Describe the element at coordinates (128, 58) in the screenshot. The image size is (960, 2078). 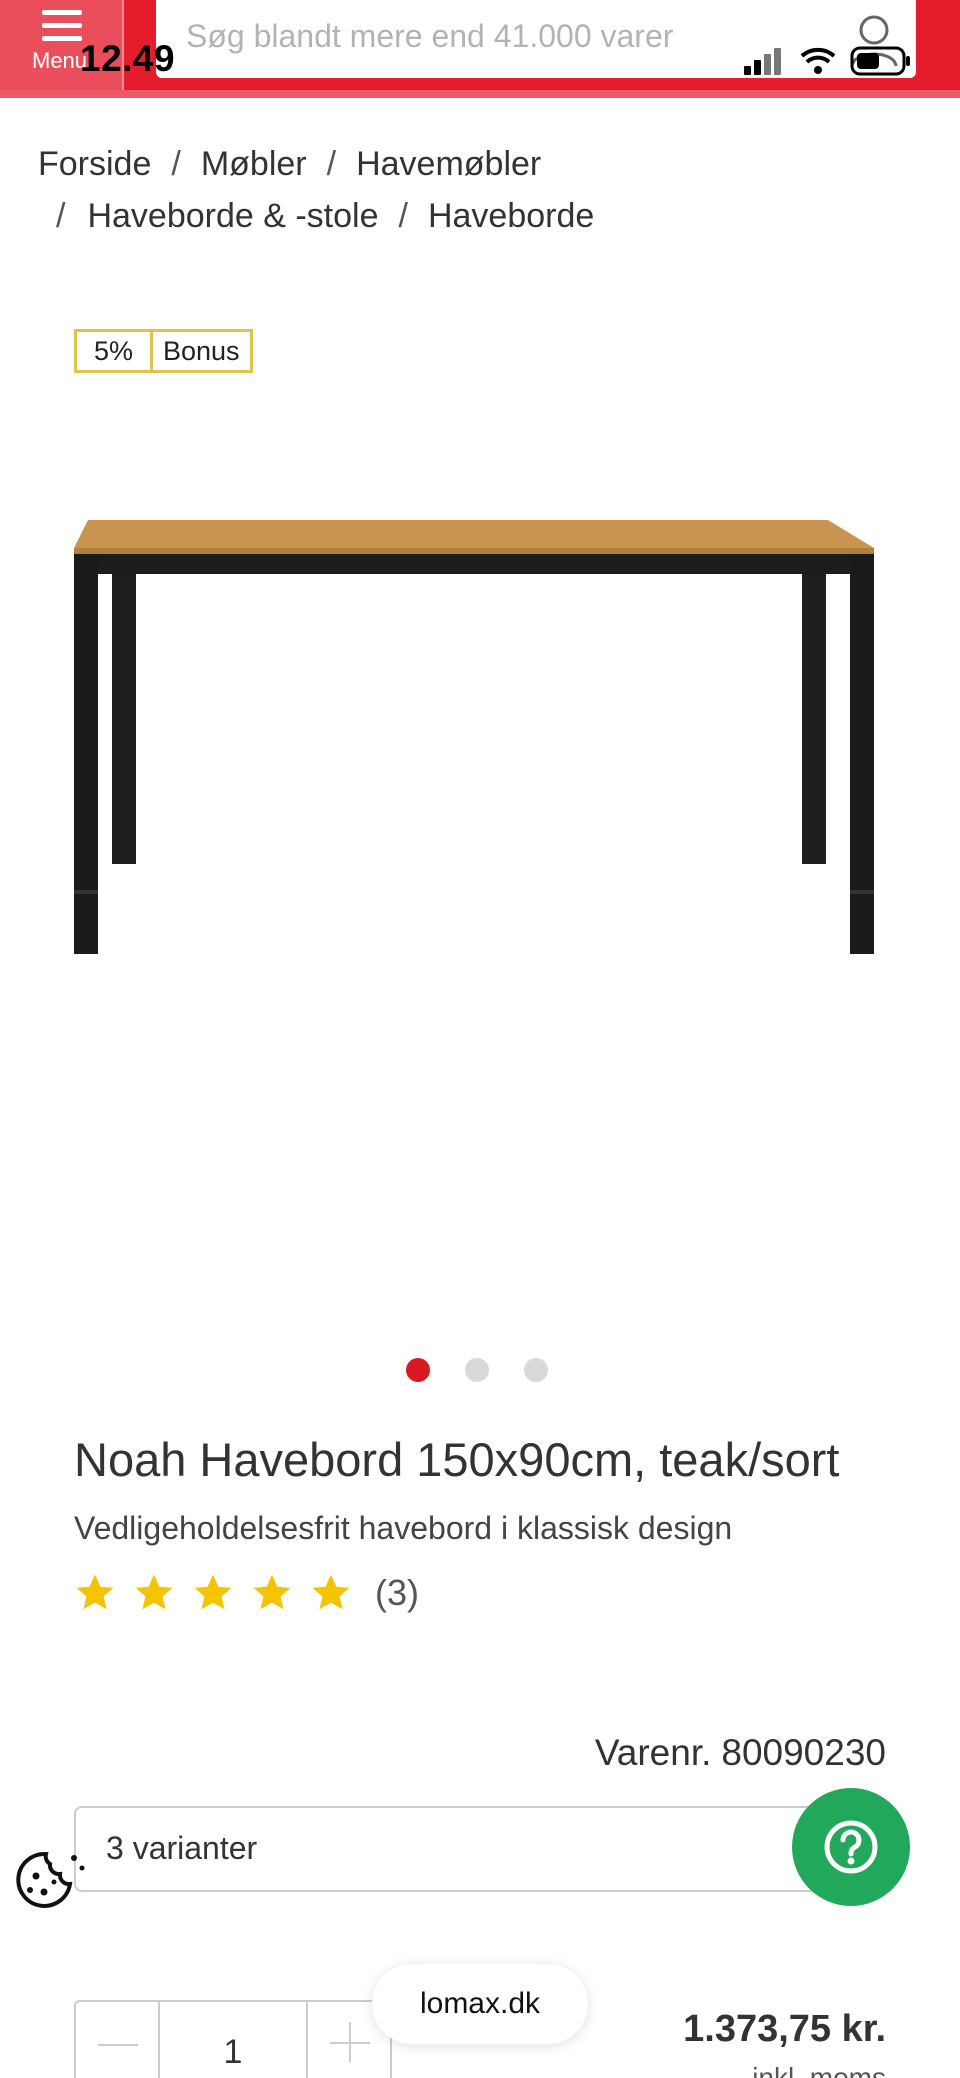
I see `status-time: 12.49` at that location.